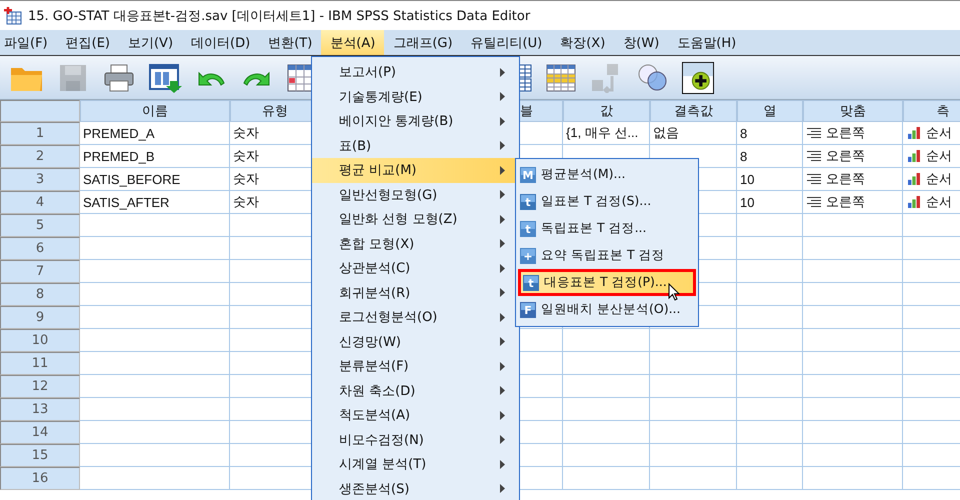  What do you see at coordinates (415, 268) in the screenshot?
I see `menu-entry: 상관분석(C)` at bounding box center [415, 268].